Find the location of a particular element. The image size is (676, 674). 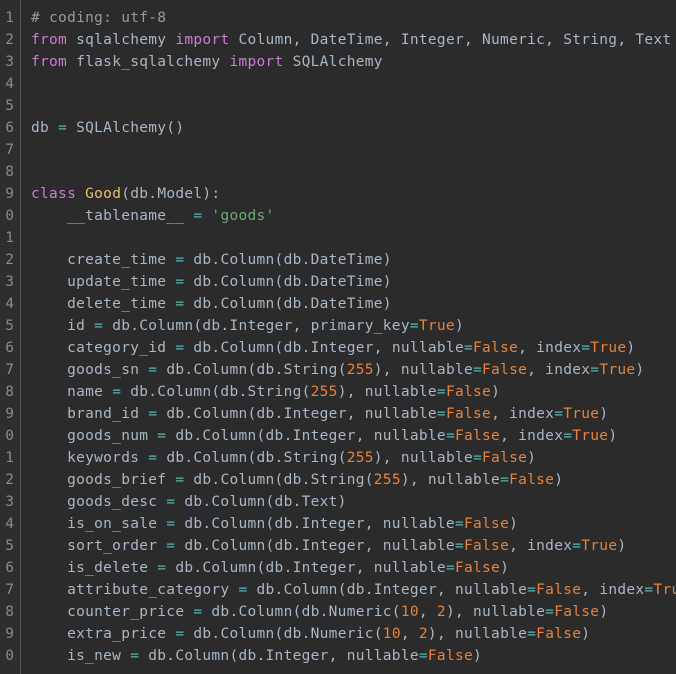

line-number: 3 is located at coordinates (9, 502).